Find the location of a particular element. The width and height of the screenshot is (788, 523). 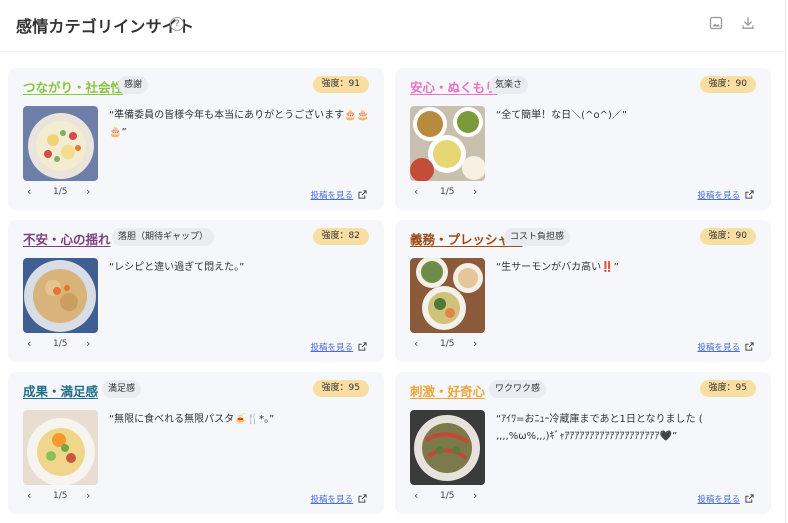

emotion-tag: 気楽さ is located at coordinates (509, 85).